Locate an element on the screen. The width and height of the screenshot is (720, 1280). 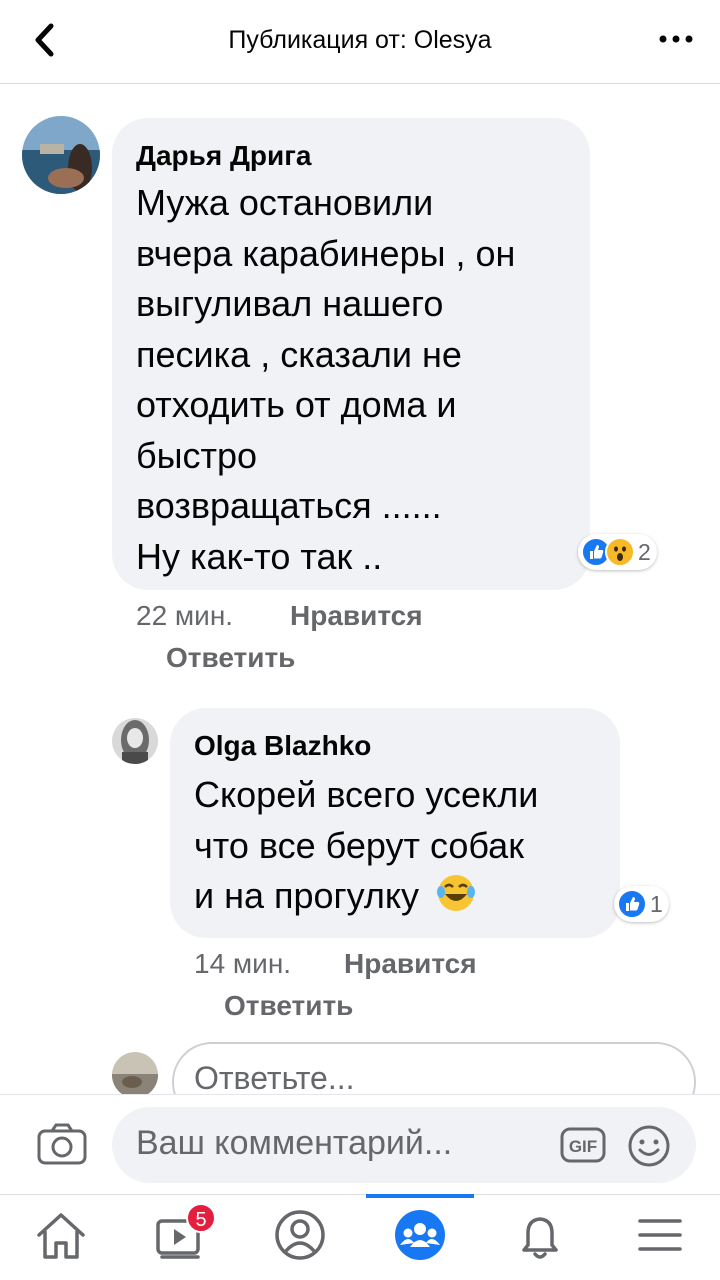
like-reaction-icon is located at coordinates (632, 904).